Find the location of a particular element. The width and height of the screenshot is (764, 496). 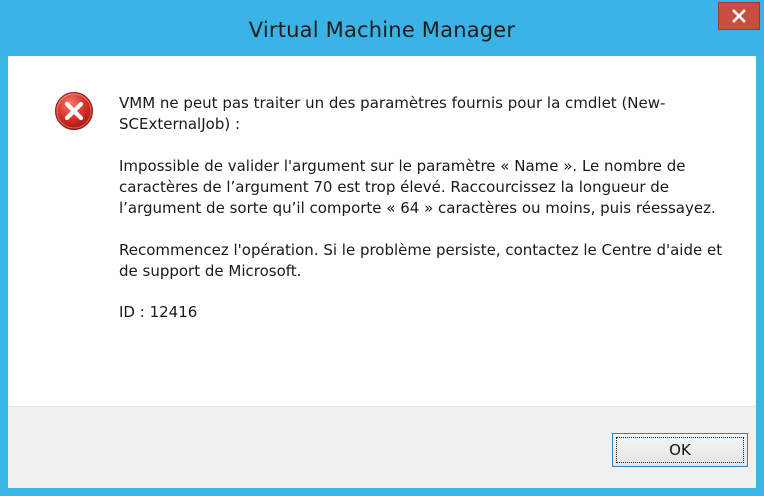

ok-button-label: OK is located at coordinates (680, 450).